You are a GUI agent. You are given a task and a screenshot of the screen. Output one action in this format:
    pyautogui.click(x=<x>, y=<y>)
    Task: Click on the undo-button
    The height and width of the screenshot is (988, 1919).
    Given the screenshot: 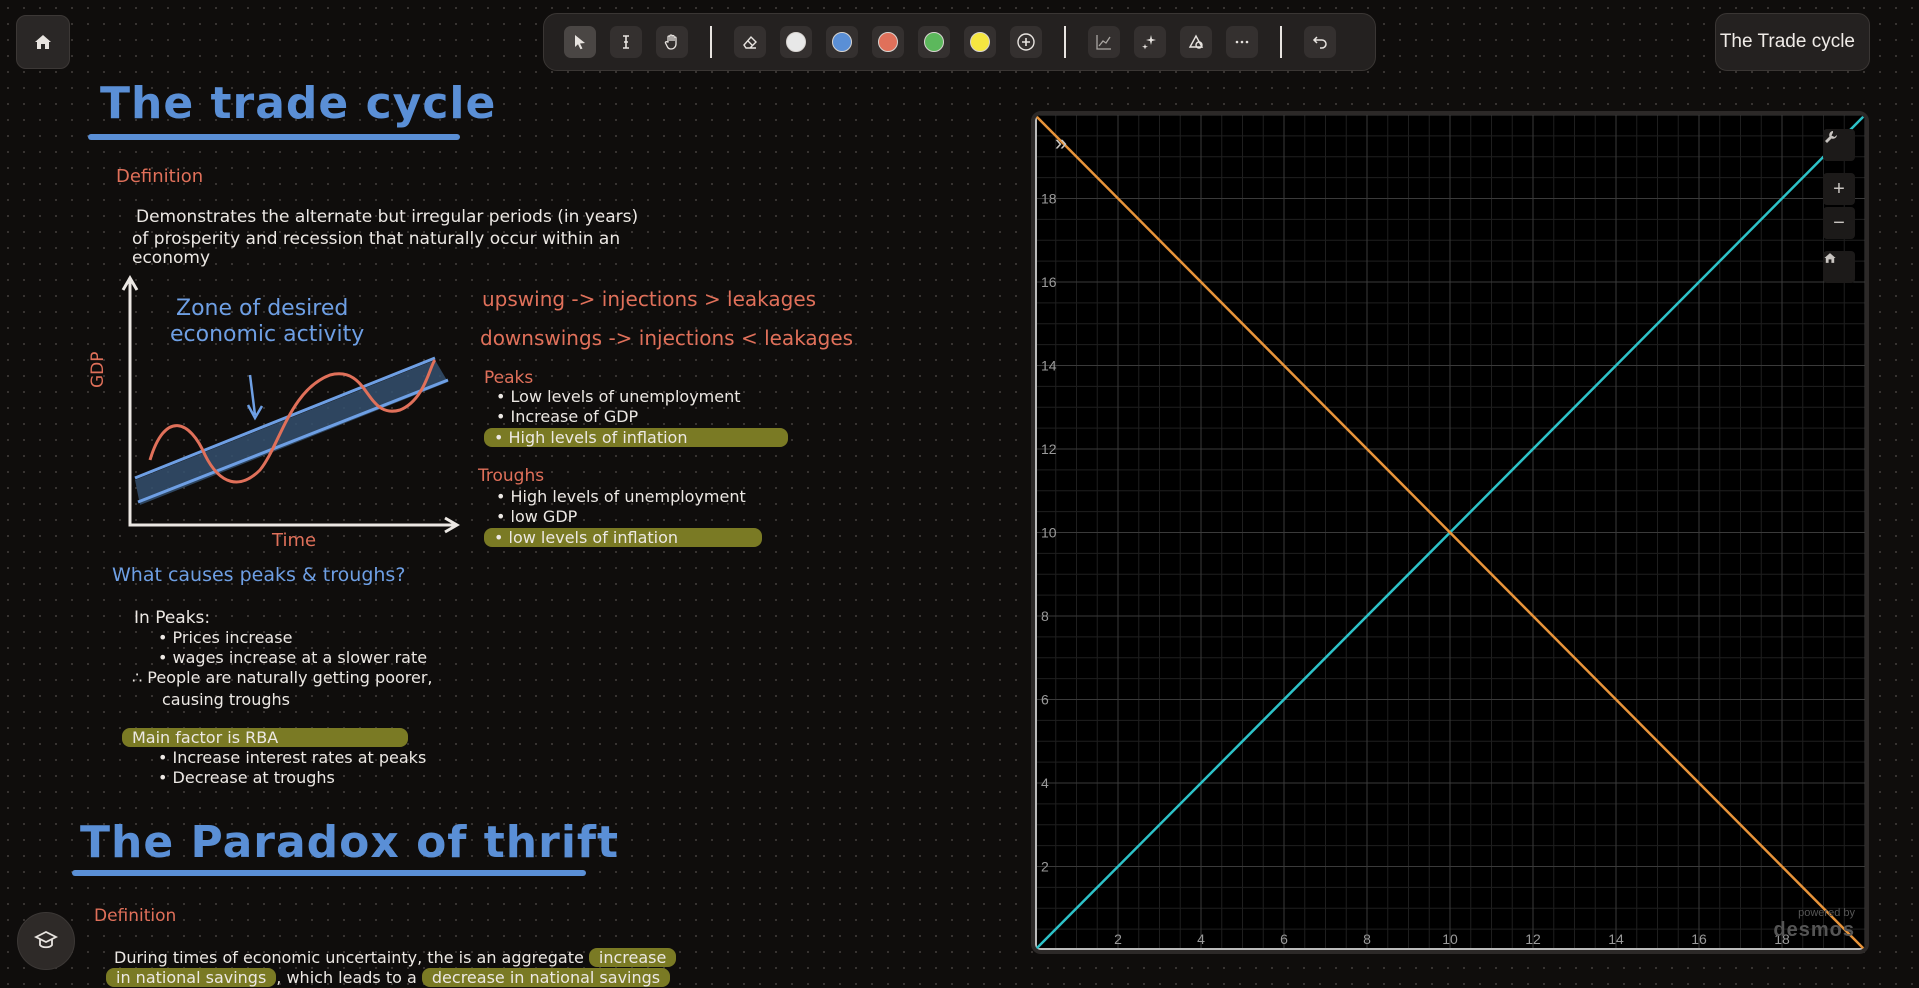 What is the action you would take?
    pyautogui.click(x=1320, y=42)
    